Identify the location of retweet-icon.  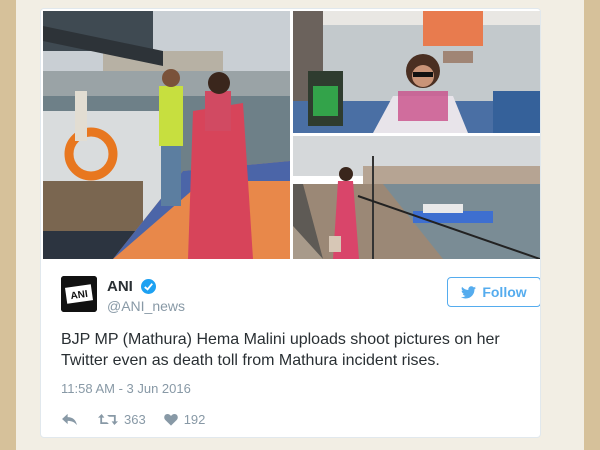
(108, 419).